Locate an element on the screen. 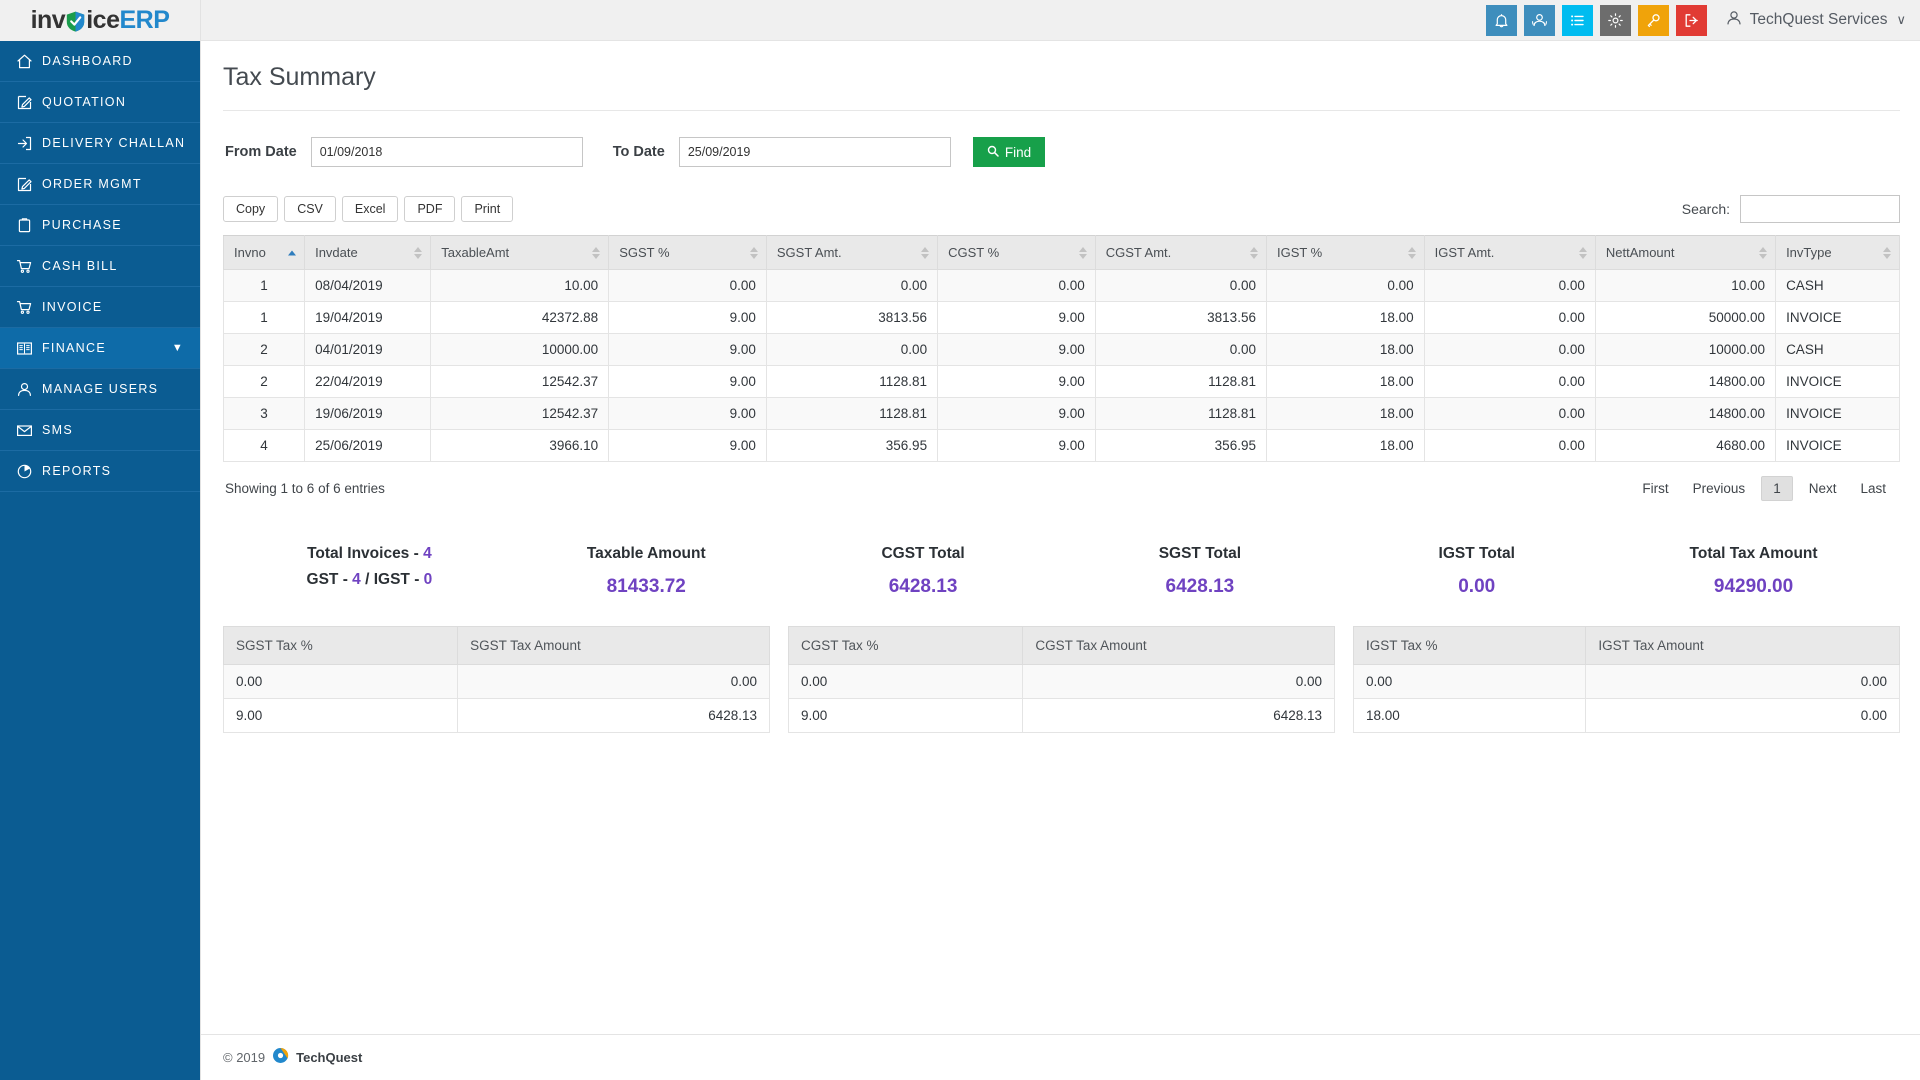 The image size is (1920, 1080). sidebar-item-manage-users: MANAGE USERS is located at coordinates (100, 389).